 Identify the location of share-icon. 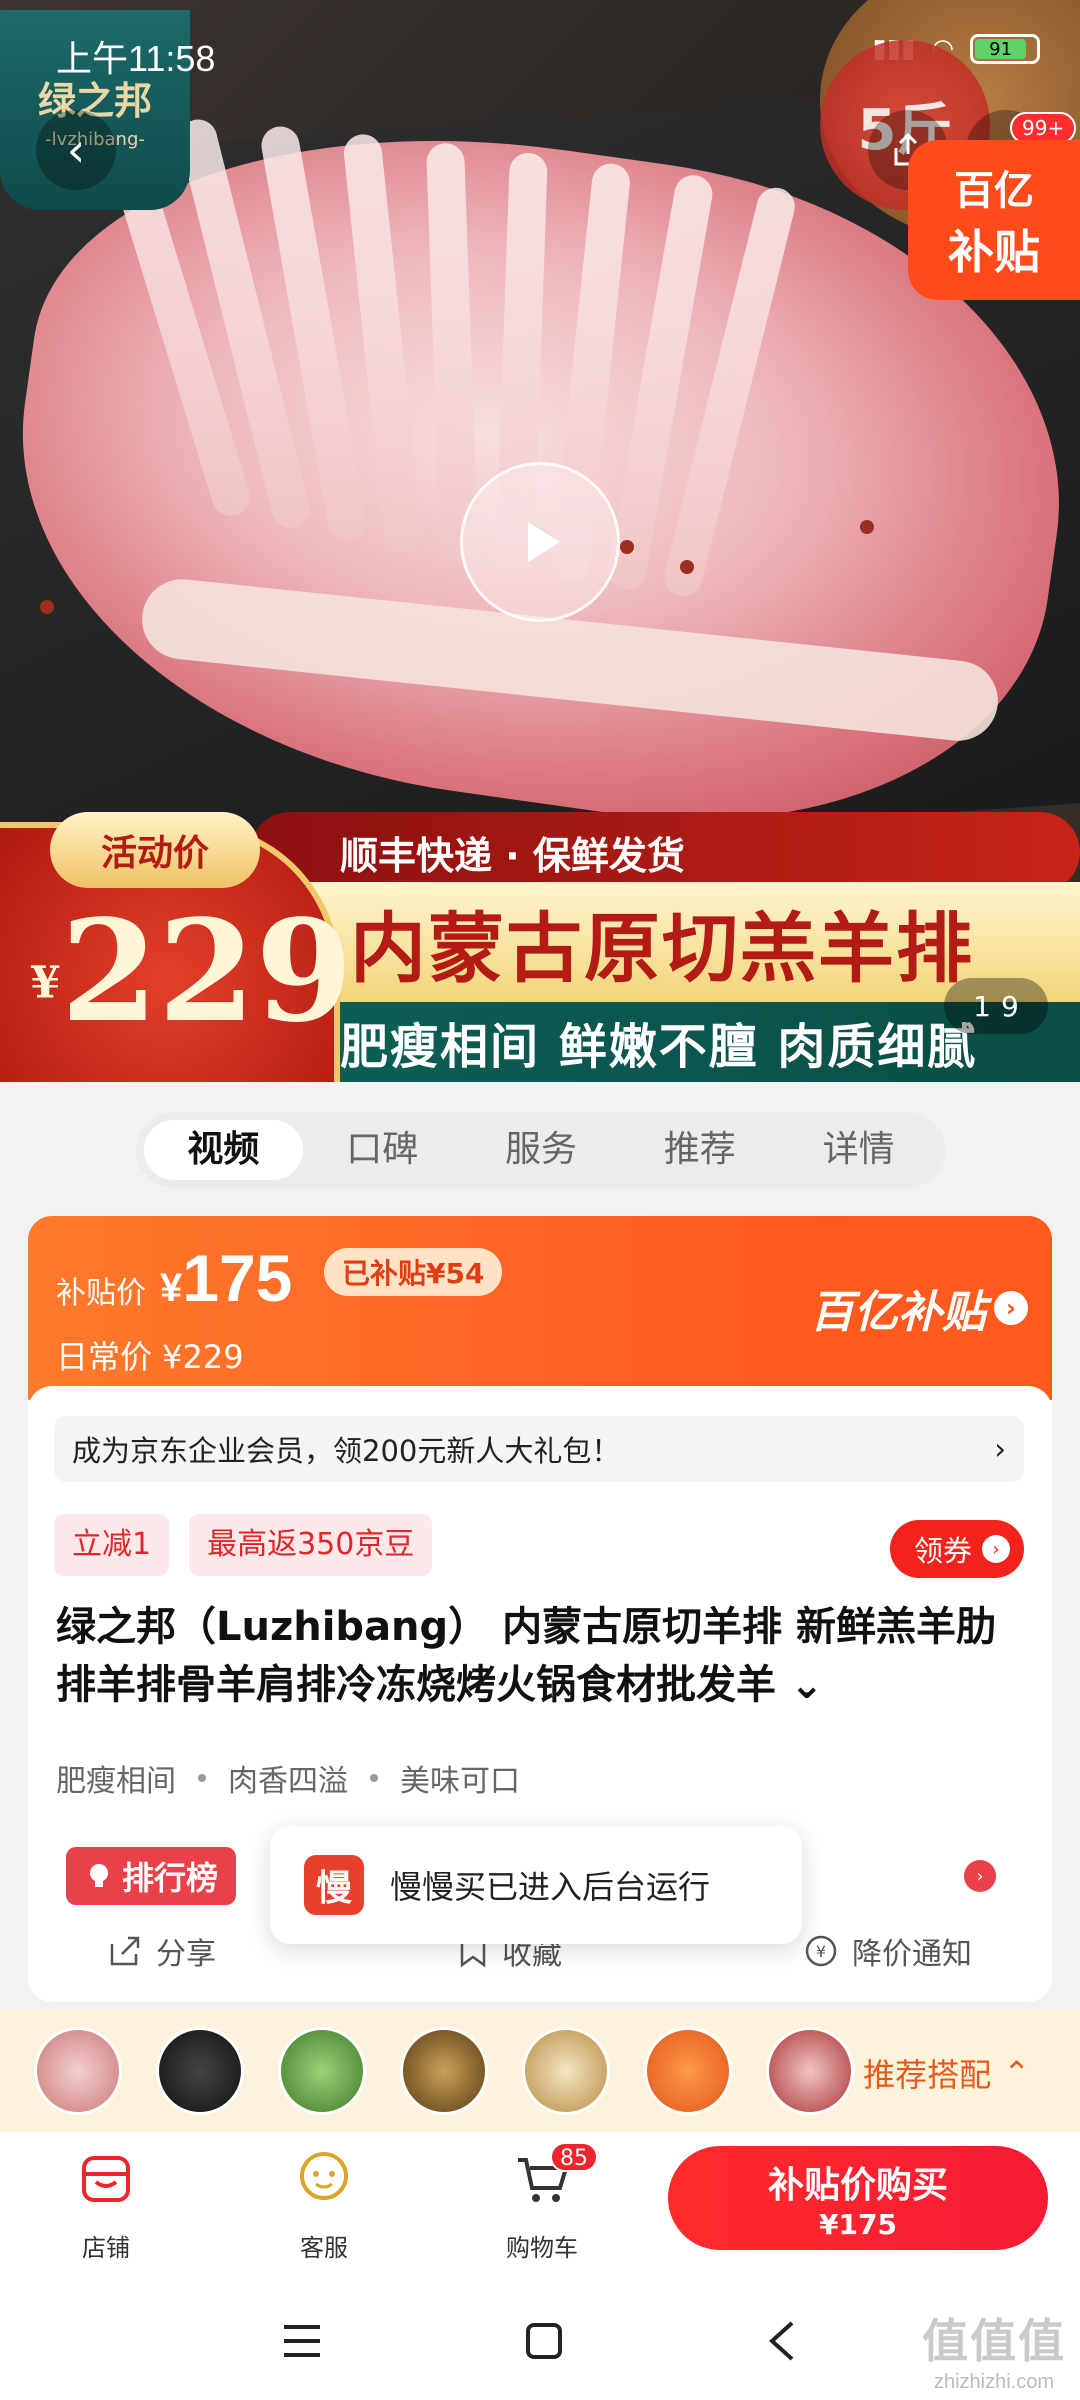
(125, 1951).